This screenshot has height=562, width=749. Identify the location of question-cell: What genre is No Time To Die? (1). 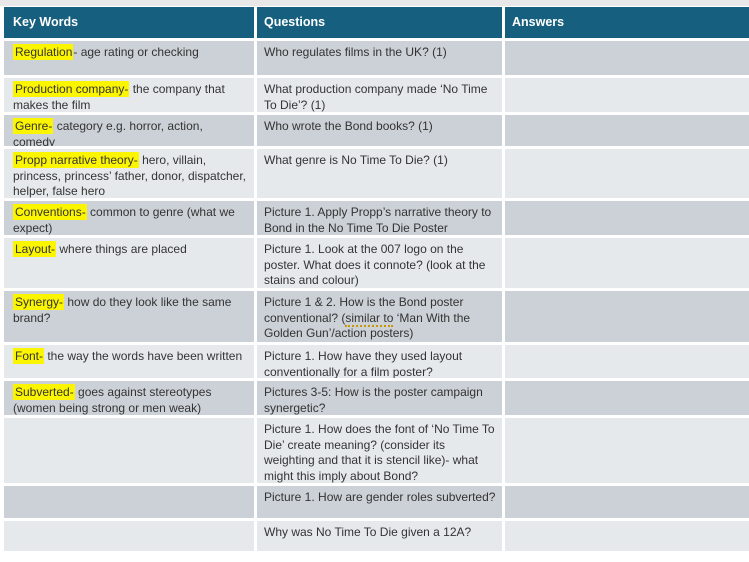
(379, 173).